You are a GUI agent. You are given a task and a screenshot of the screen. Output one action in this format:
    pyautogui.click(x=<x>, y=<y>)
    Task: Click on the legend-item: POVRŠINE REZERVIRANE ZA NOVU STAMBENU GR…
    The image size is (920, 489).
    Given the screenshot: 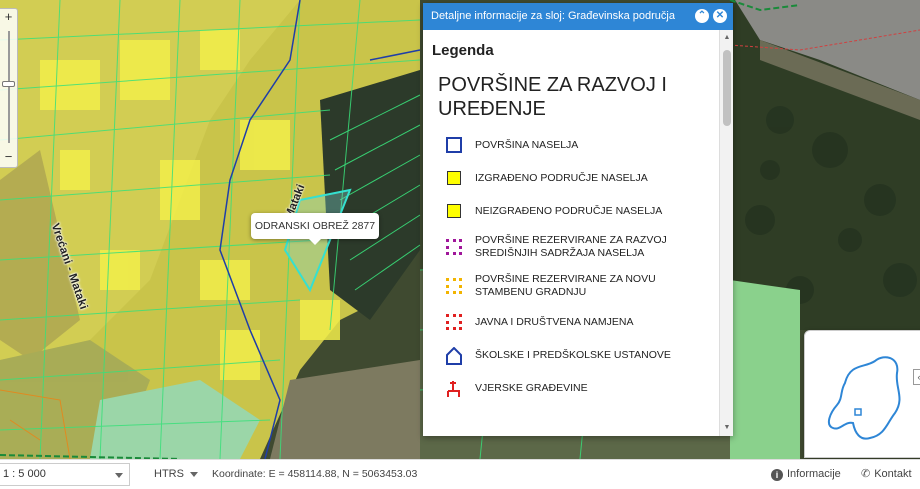 What is the action you would take?
    pyautogui.click(x=571, y=286)
    